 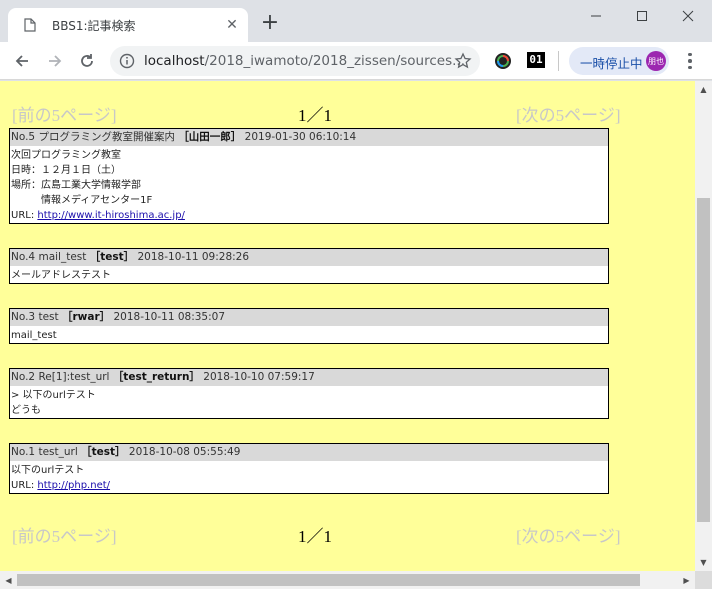 I want to click on avatar: 朋也, so click(x=656, y=61).